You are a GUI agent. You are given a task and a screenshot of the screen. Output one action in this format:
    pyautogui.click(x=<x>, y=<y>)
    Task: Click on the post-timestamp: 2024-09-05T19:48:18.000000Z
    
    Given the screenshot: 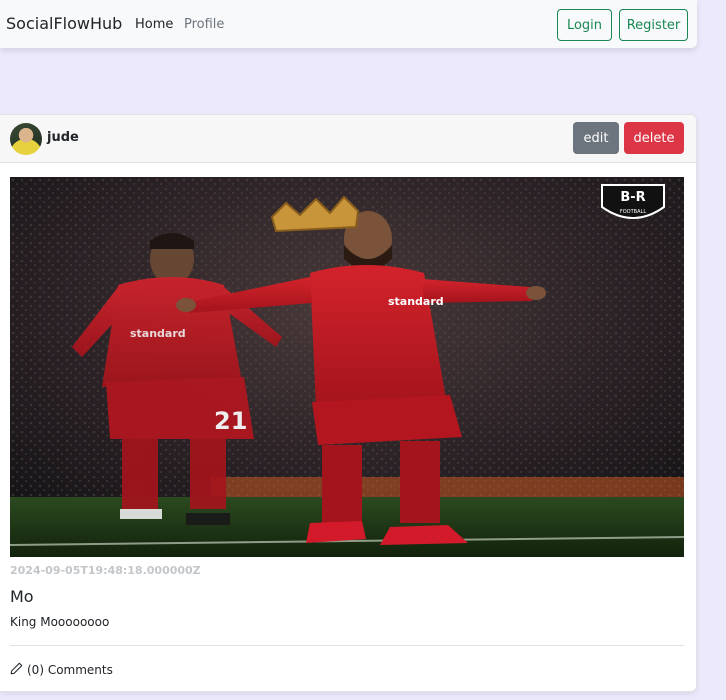 What is the action you would take?
    pyautogui.click(x=105, y=570)
    